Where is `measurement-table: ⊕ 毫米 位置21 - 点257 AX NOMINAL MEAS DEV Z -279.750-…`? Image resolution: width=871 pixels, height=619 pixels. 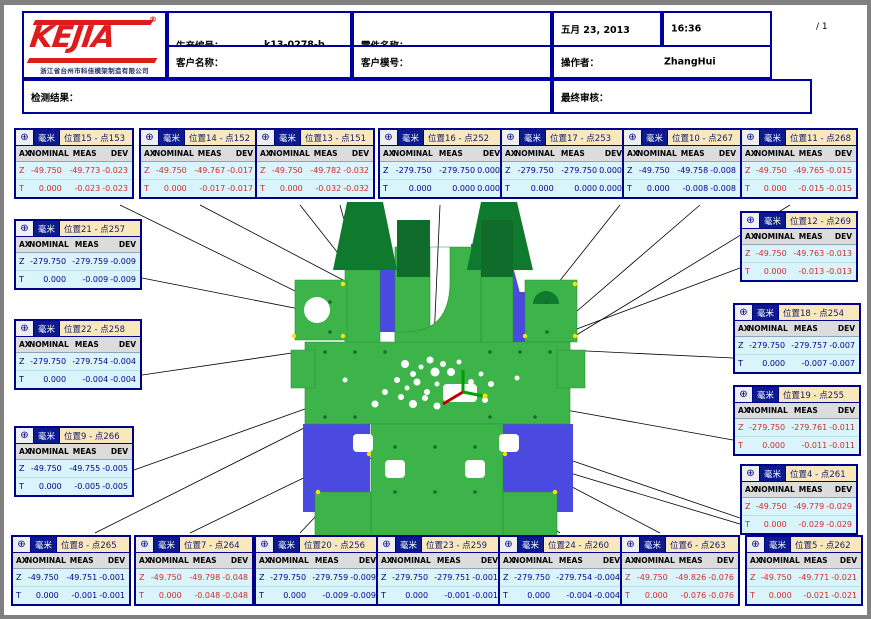 measurement-table: ⊕ 毫米 位置21 - 点257 AX NOMINAL MEAS DEV Z -279.750-… is located at coordinates (78, 254).